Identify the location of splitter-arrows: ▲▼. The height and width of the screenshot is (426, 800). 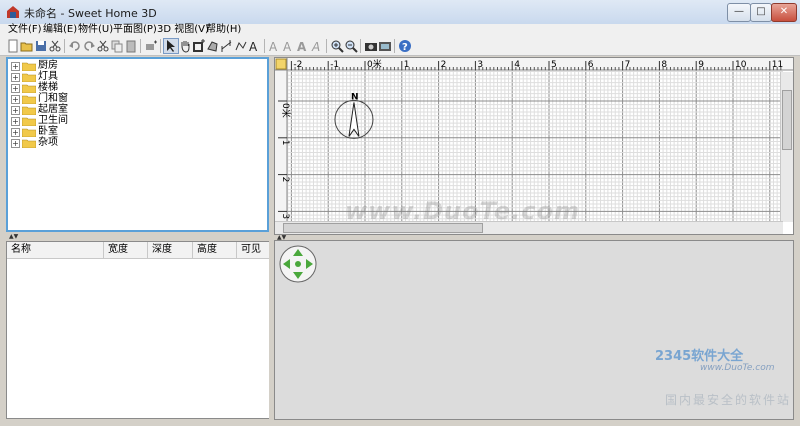
(13, 237).